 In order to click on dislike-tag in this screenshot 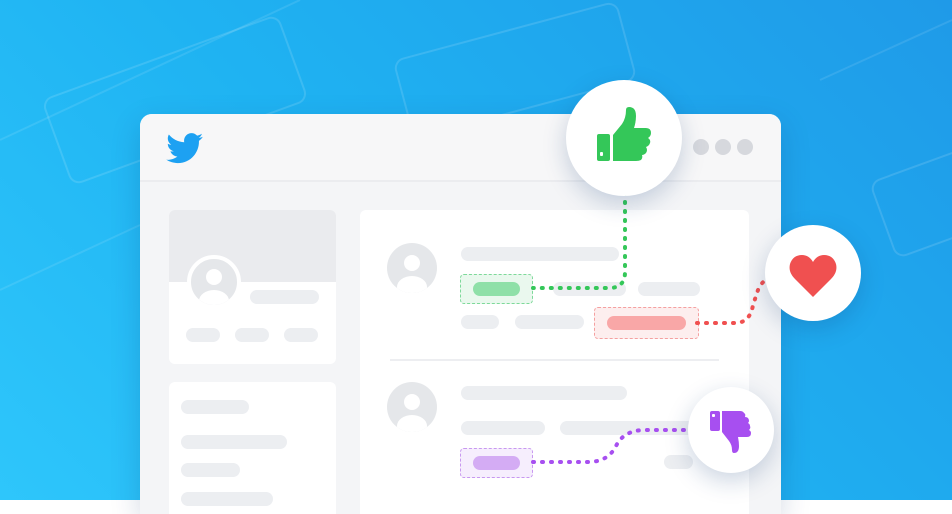, I will do `click(496, 463)`.